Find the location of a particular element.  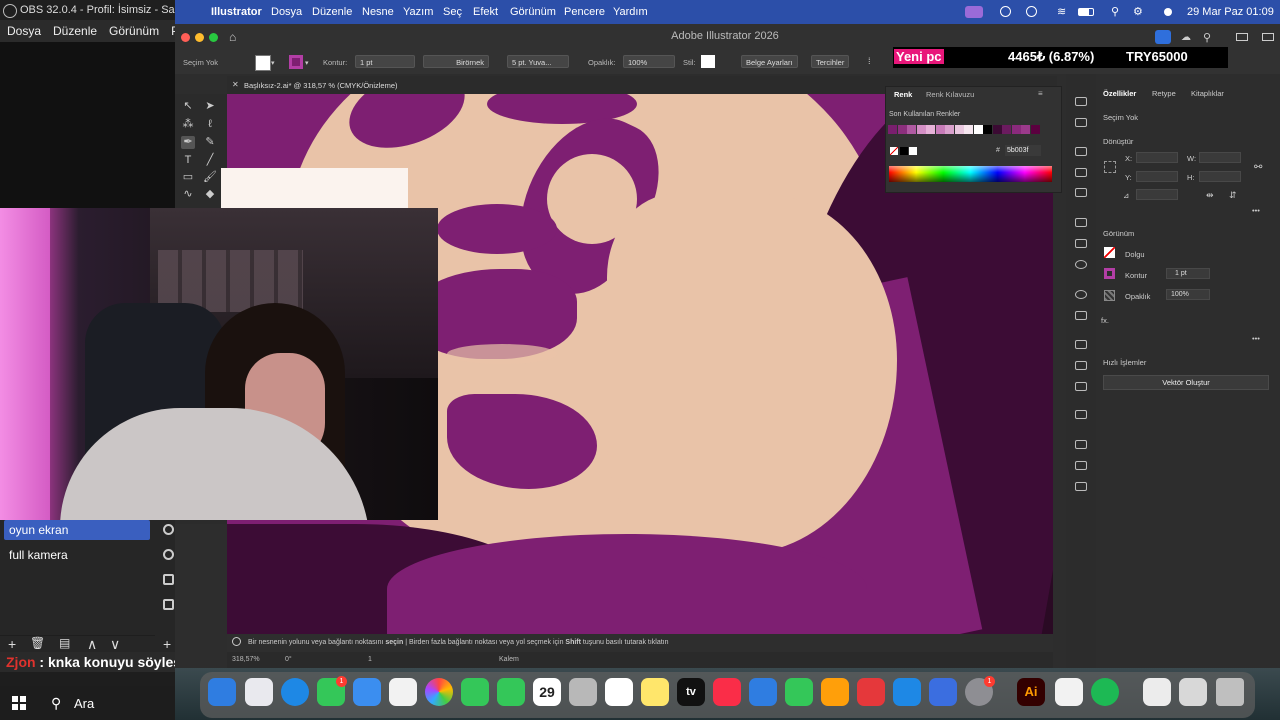

keynote-icon is located at coordinates (763, 692).